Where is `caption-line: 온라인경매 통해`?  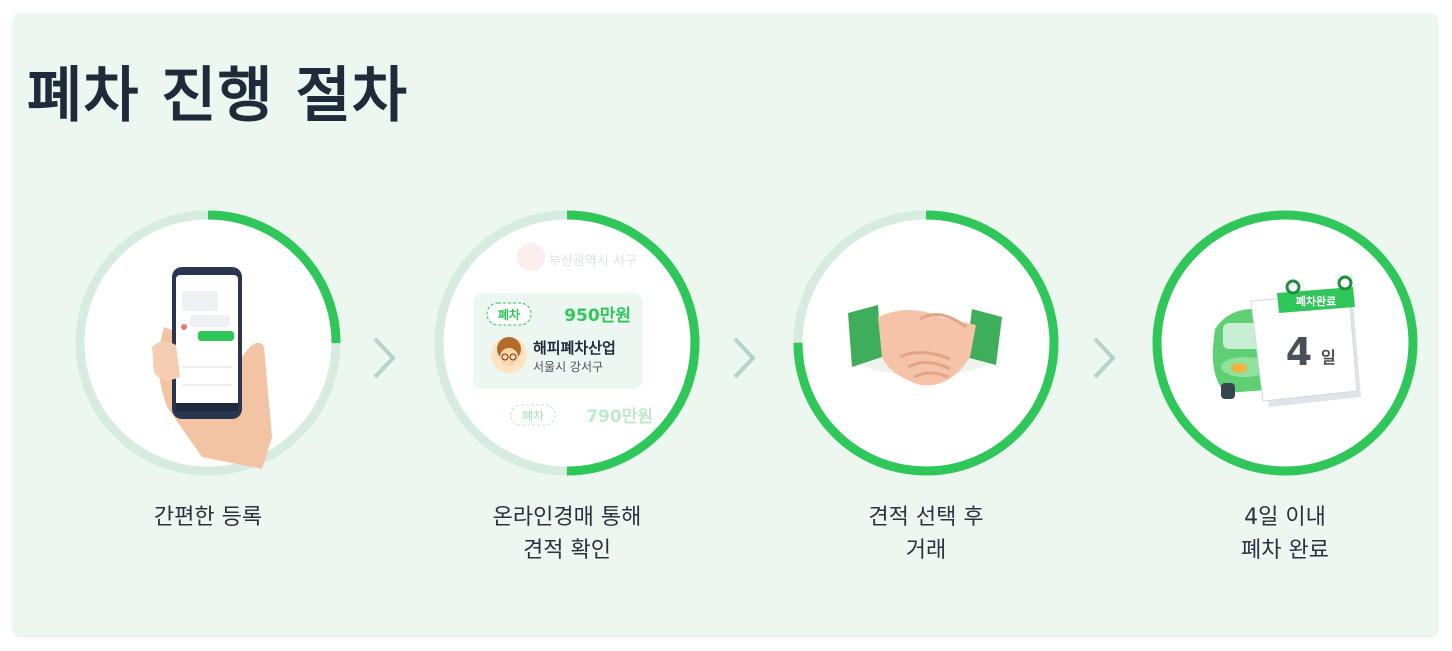 caption-line: 온라인경매 통해 is located at coordinates (567, 517).